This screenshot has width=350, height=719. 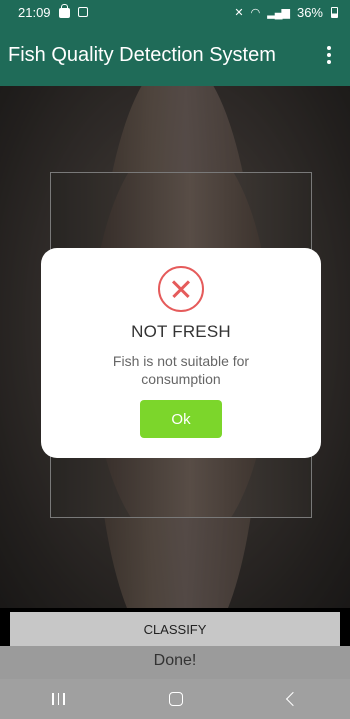 I want to click on classify-button: CLASSIFY, so click(x=175, y=629).